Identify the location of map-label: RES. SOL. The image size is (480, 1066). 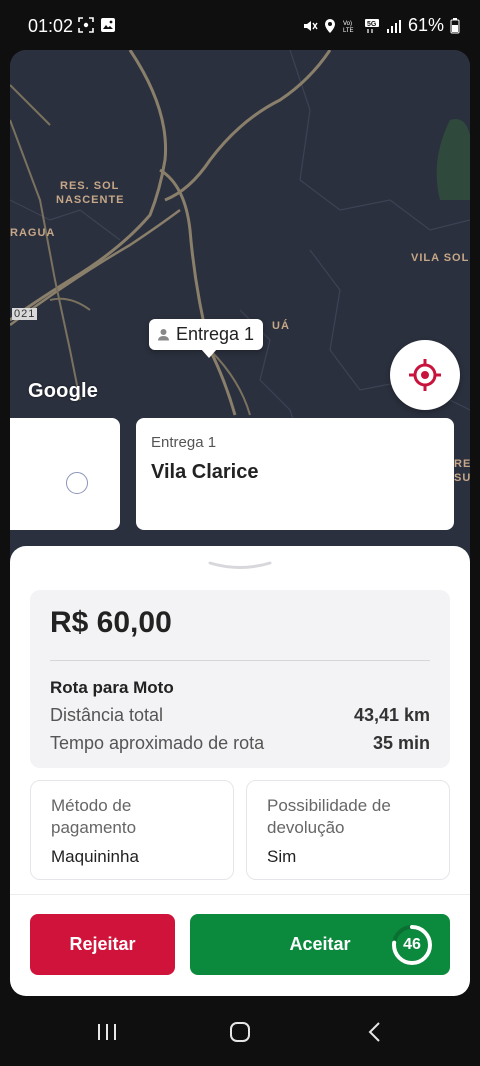
(90, 186).